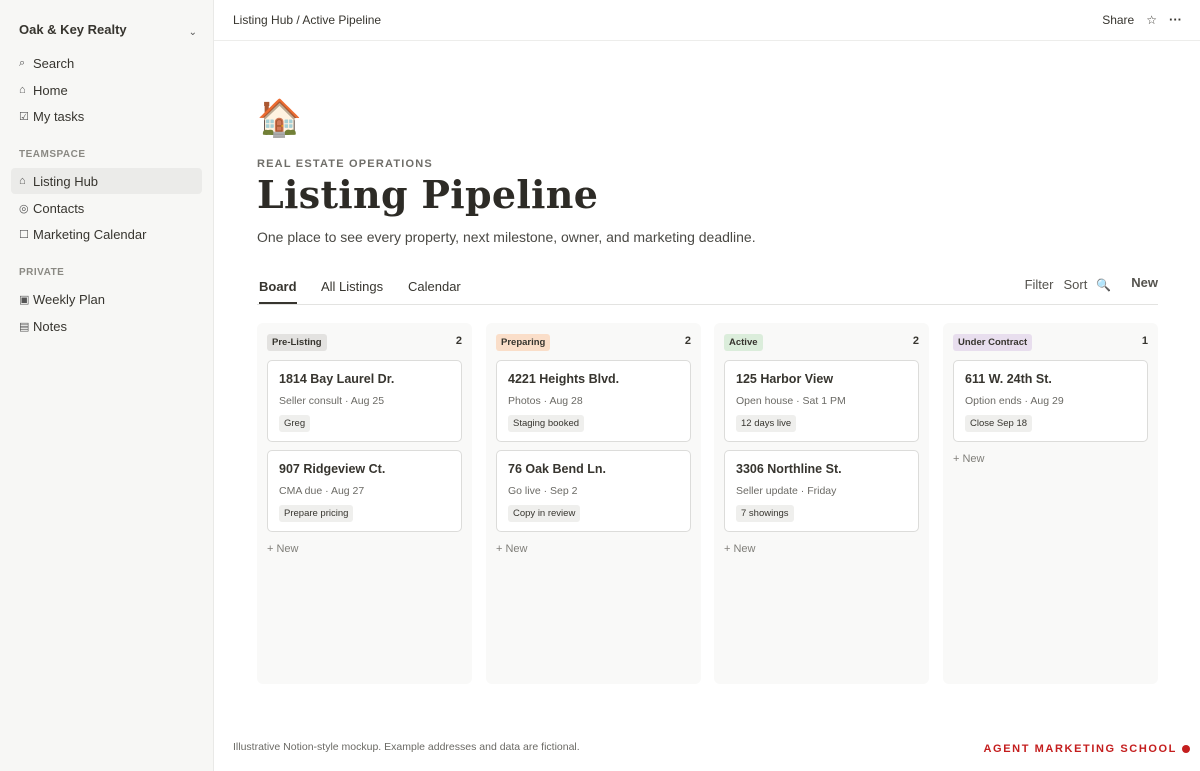 The width and height of the screenshot is (1200, 771). Describe the element at coordinates (1142, 19) in the screenshot. I see `topbar-actions: Share ☆ ···` at that location.